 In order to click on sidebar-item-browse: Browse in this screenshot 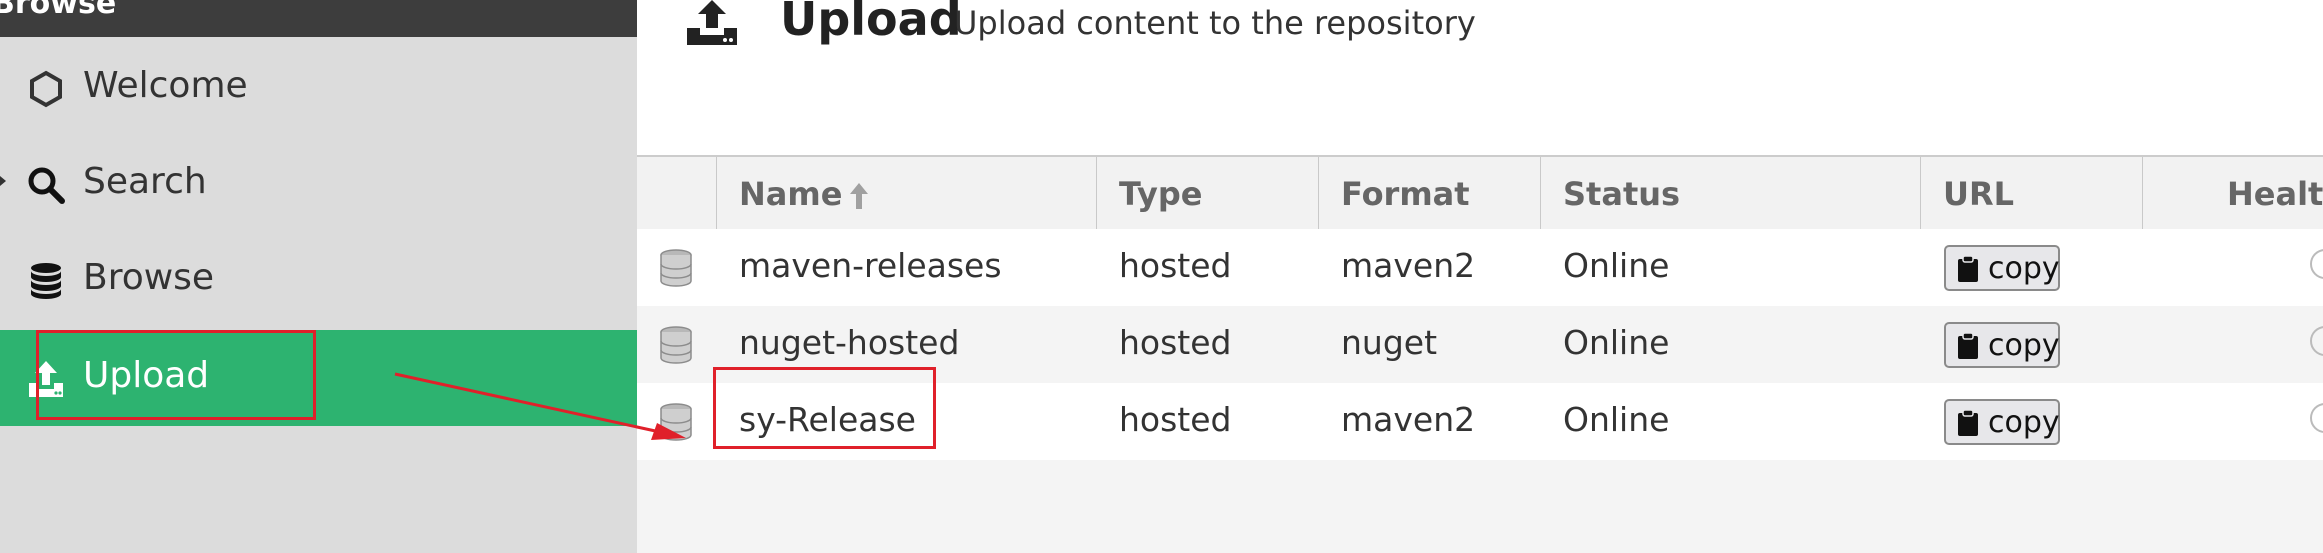, I will do `click(318, 280)`.